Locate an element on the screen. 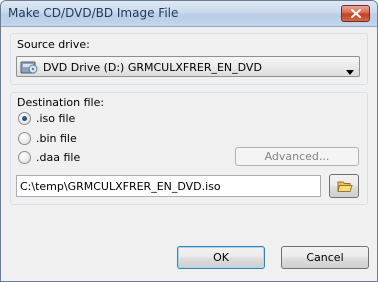  close-button is located at coordinates (355, 13).